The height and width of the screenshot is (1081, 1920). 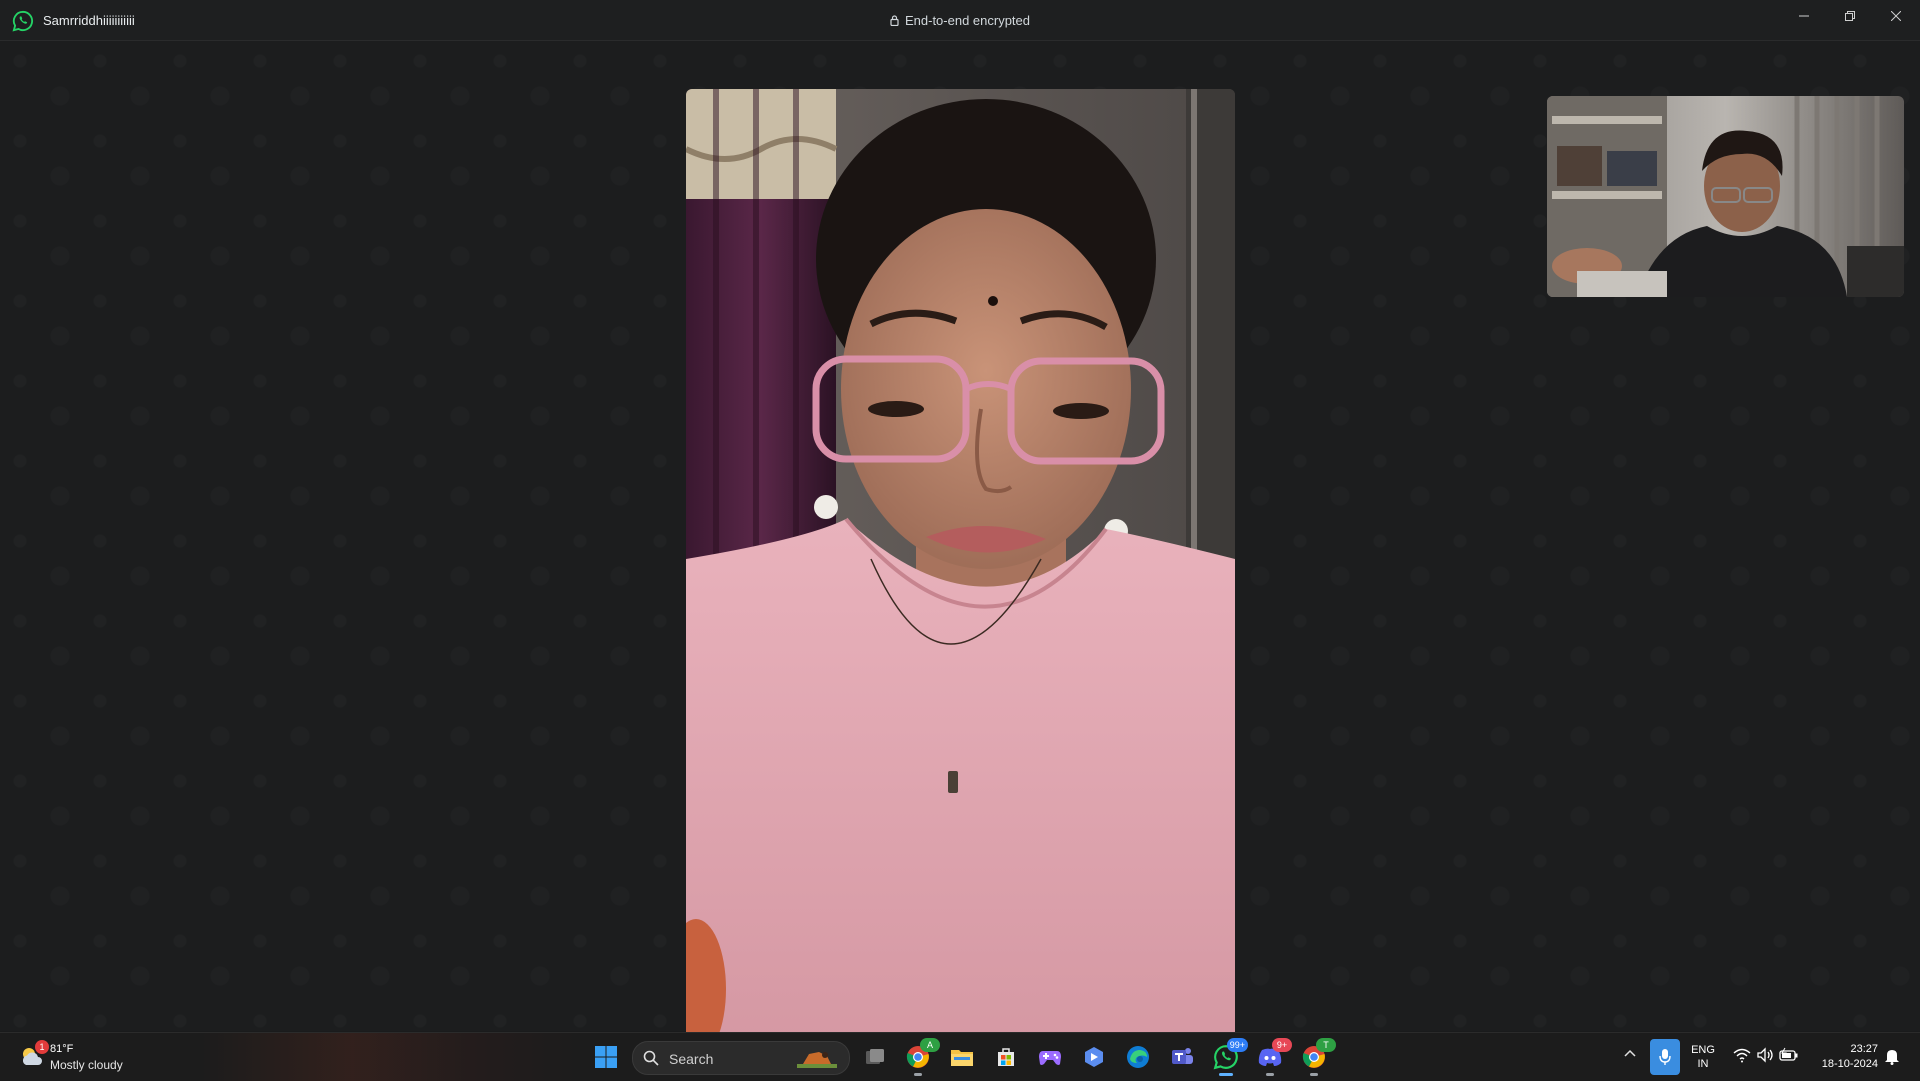 I want to click on search-highlight-icon, so click(x=817, y=1060).